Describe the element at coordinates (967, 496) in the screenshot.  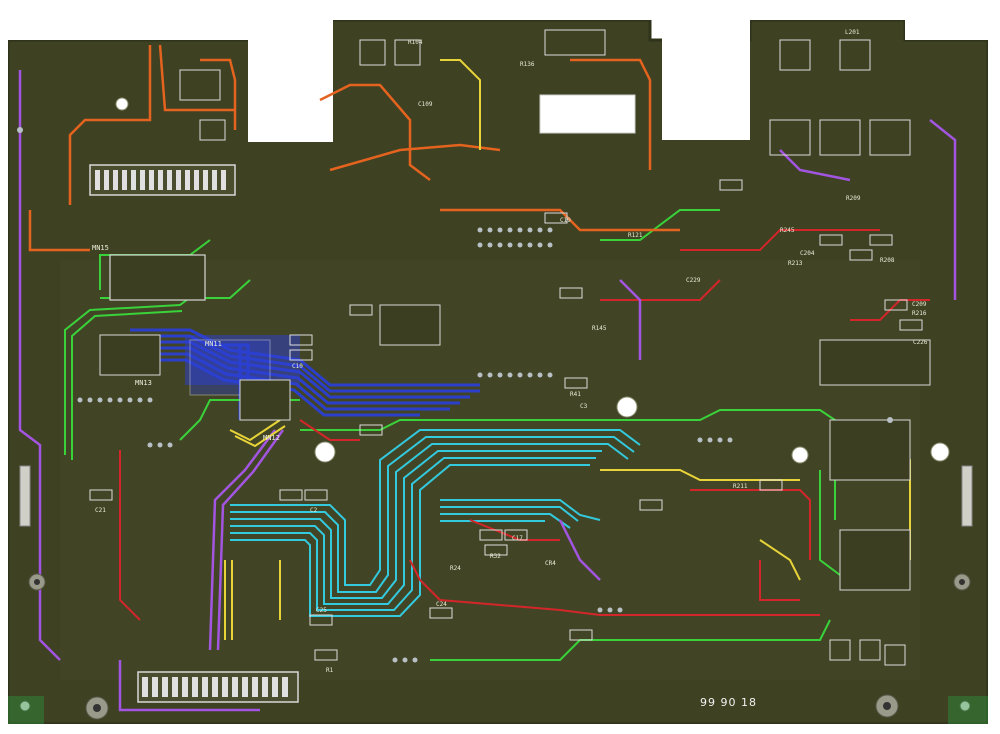
I see `side-slot-right` at that location.